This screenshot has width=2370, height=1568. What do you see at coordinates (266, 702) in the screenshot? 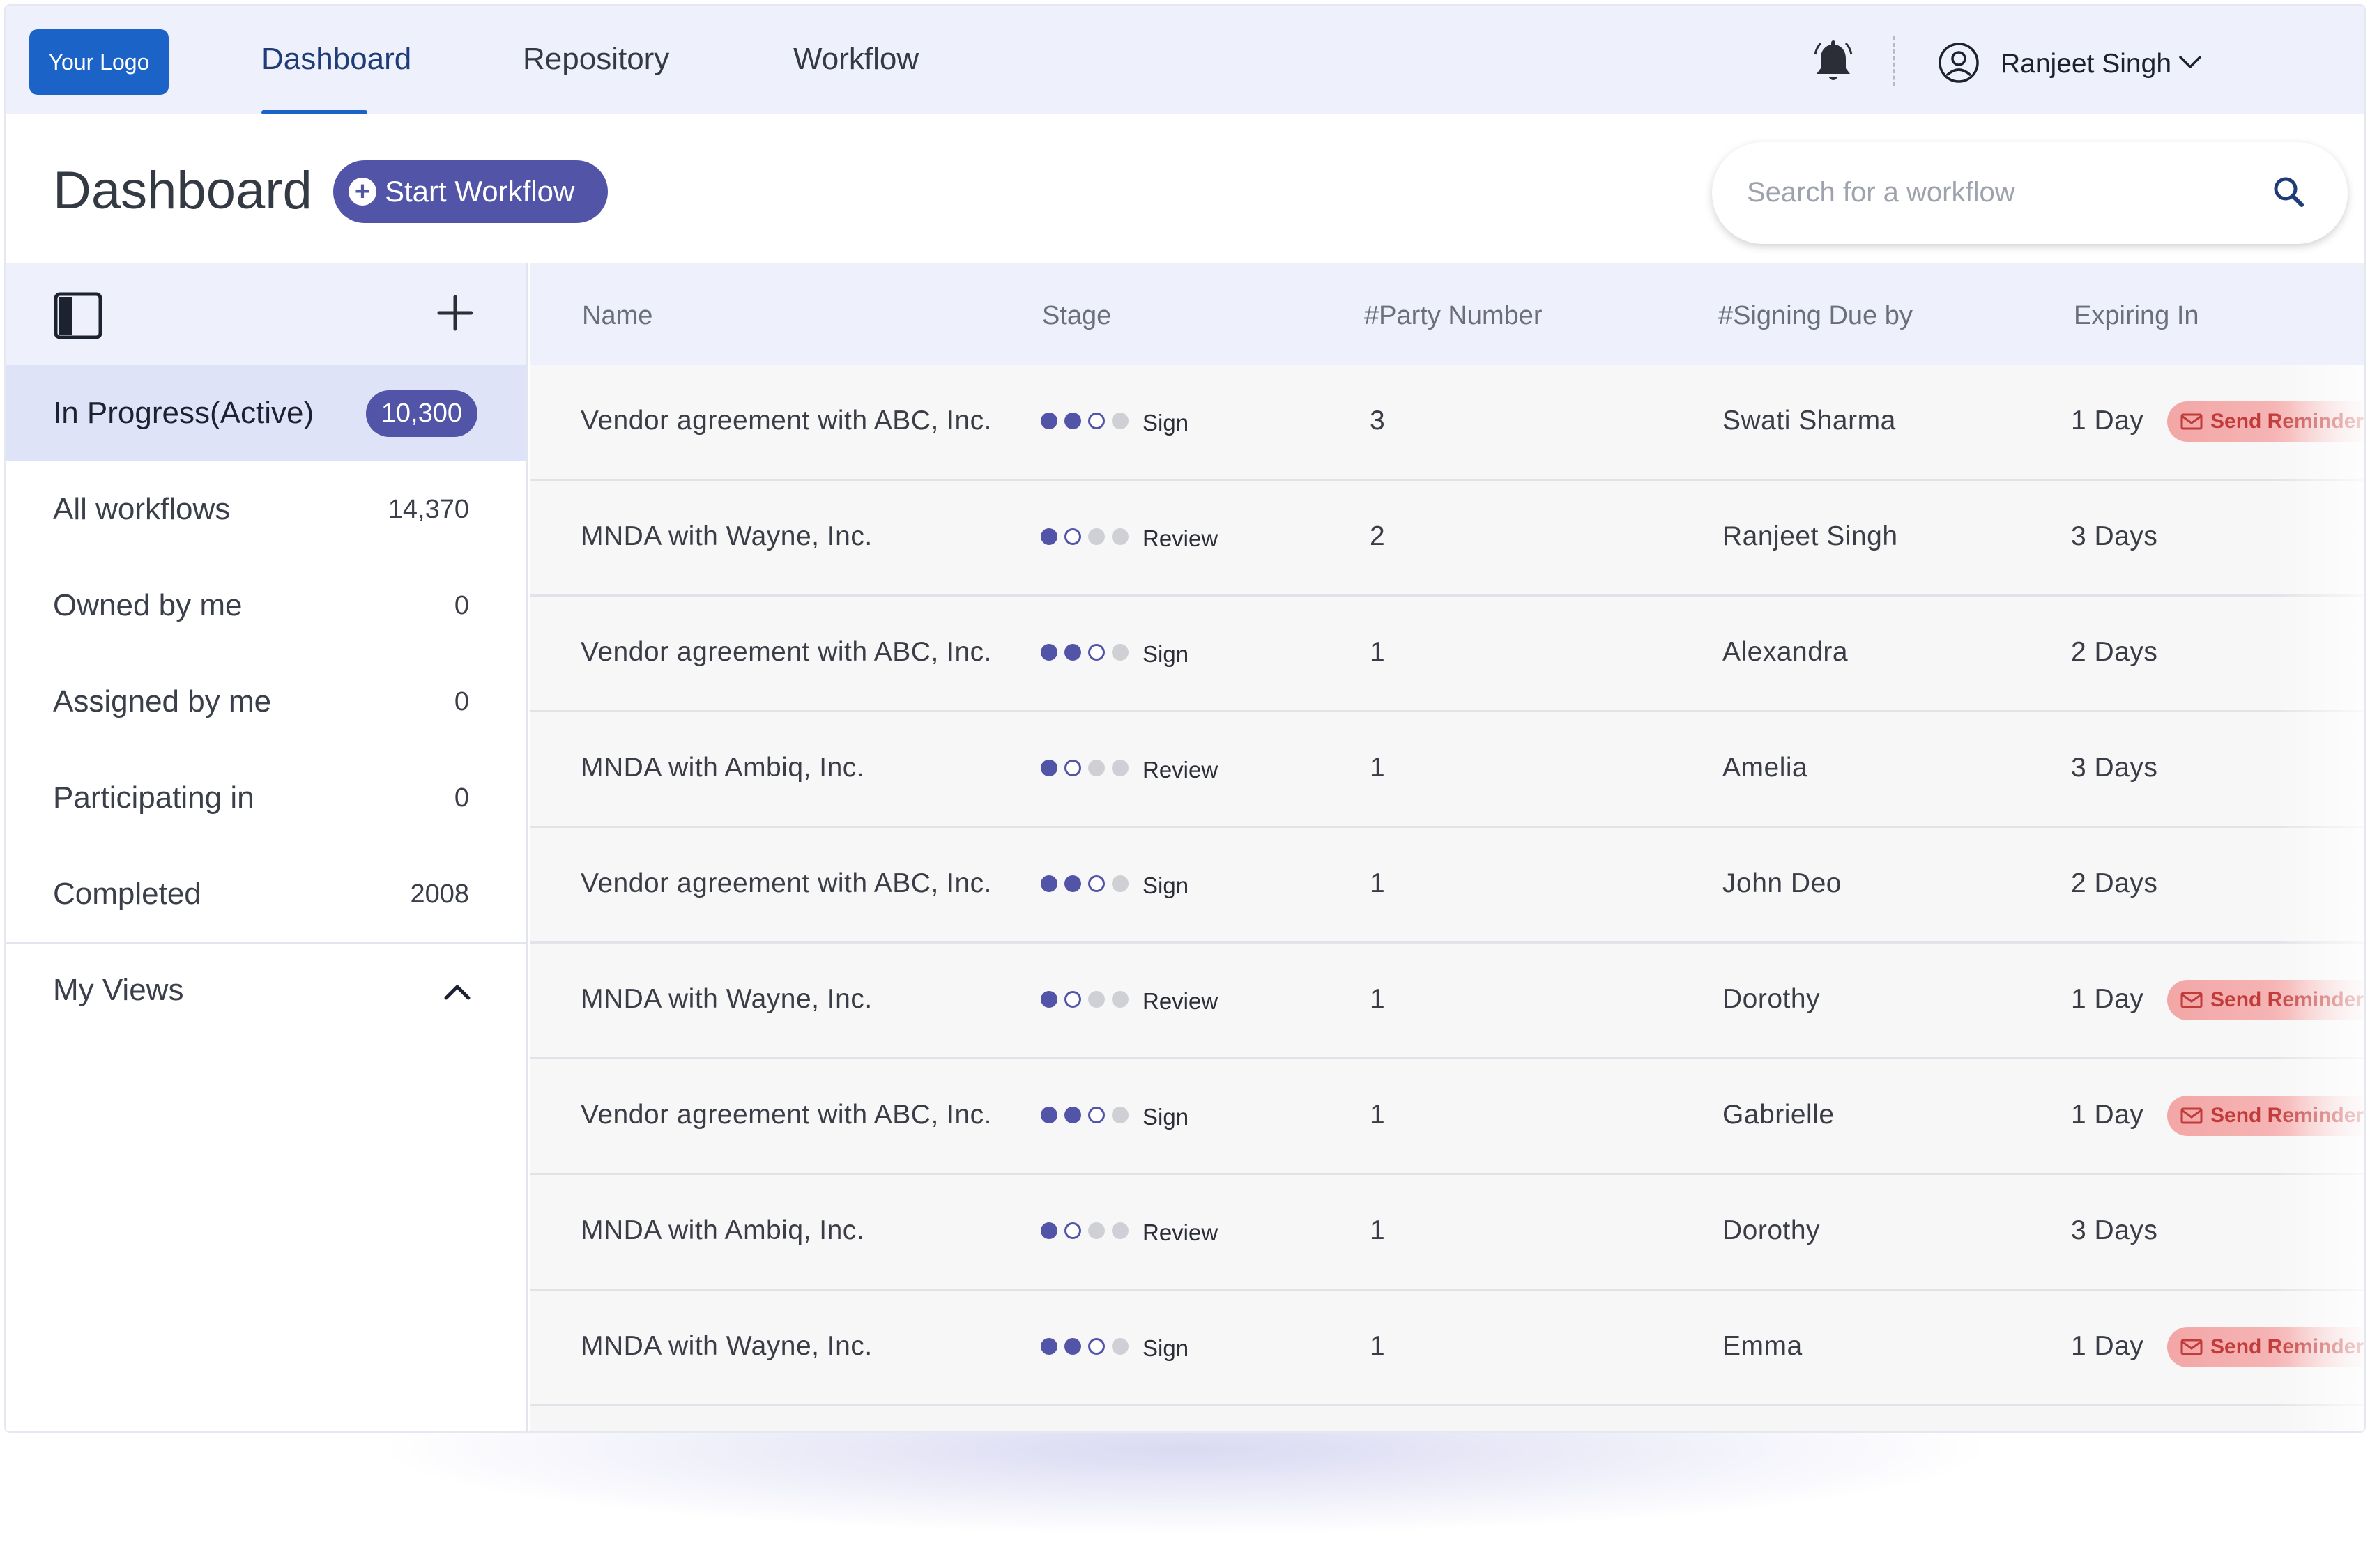
I see `sidebar-item-assigned-by-me: Assigned by me 0` at bounding box center [266, 702].